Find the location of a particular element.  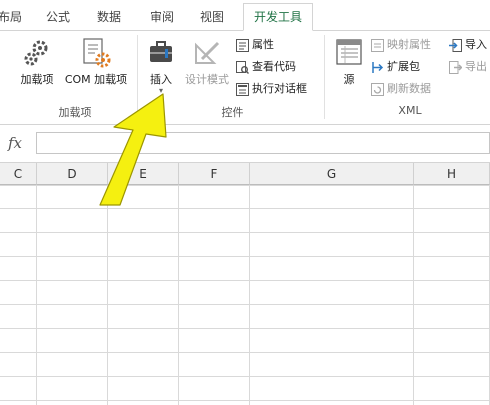

export-button: 导出 is located at coordinates (468, 67).